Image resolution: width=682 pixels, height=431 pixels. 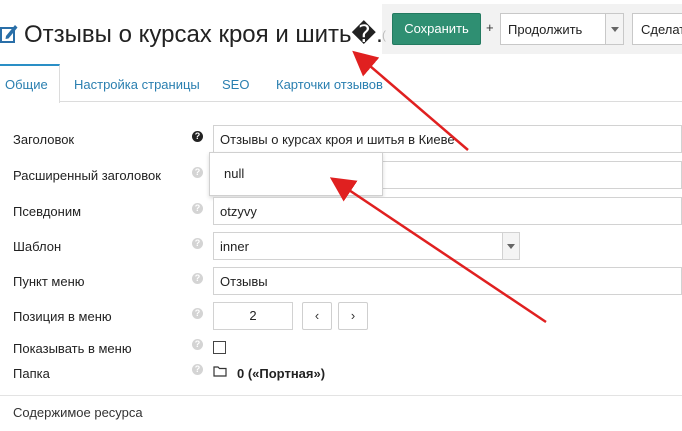 I want to click on continue-select-value: Продолжить, so click(x=545, y=29).